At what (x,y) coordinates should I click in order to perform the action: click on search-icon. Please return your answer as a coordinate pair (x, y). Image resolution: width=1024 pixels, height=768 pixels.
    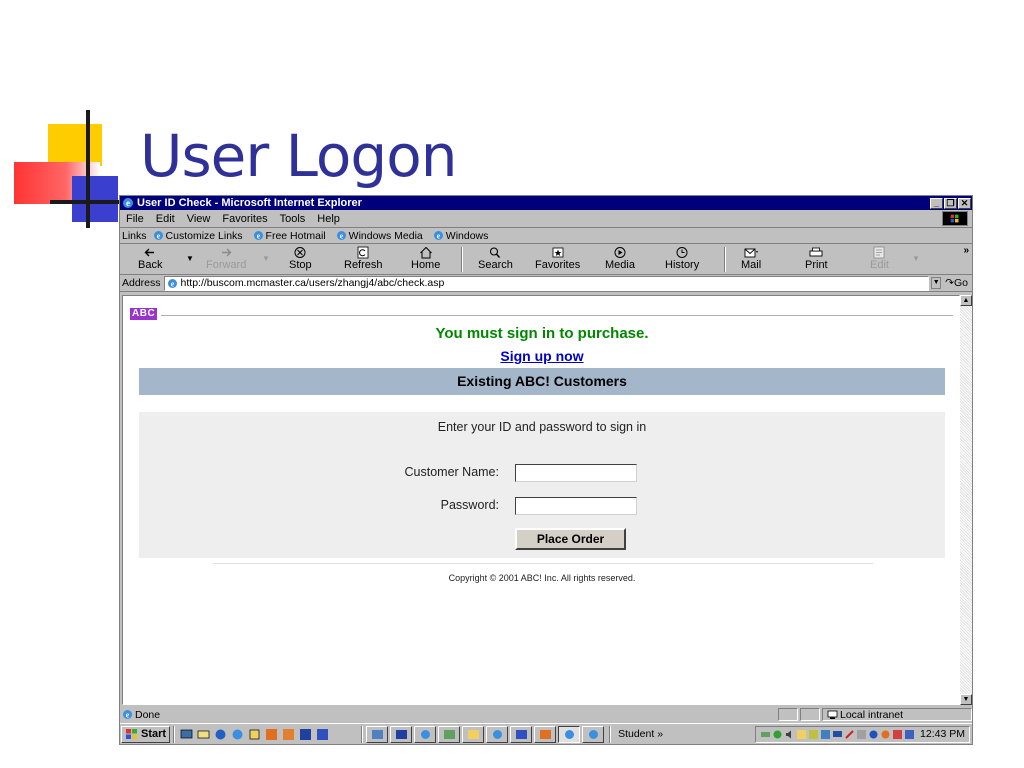
    Looking at the image, I should click on (495, 252).